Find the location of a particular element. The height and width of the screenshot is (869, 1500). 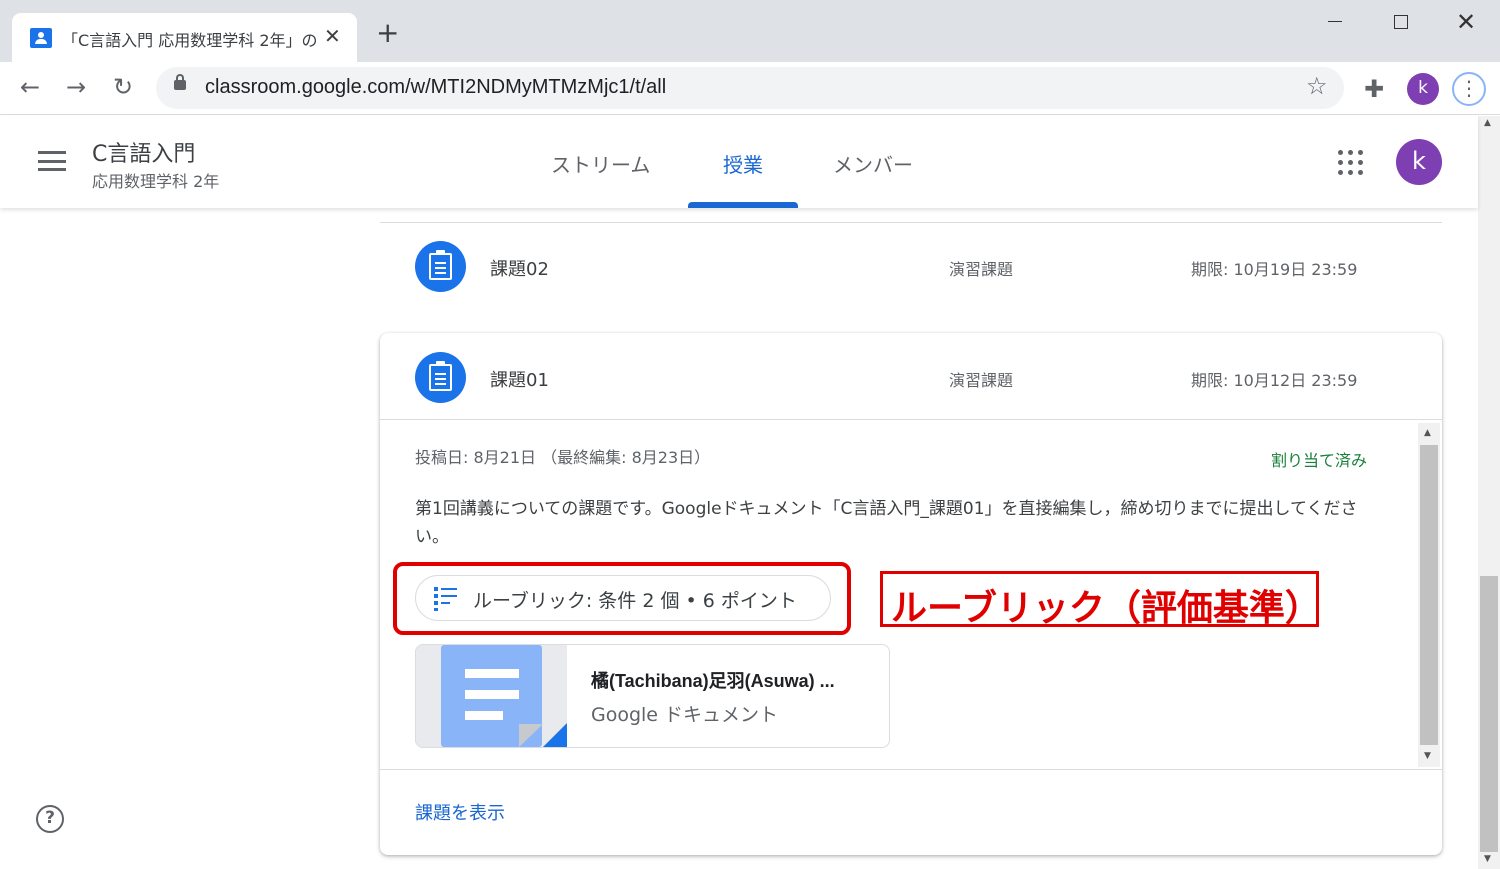

reload-icon: ↻ is located at coordinates (123, 87).